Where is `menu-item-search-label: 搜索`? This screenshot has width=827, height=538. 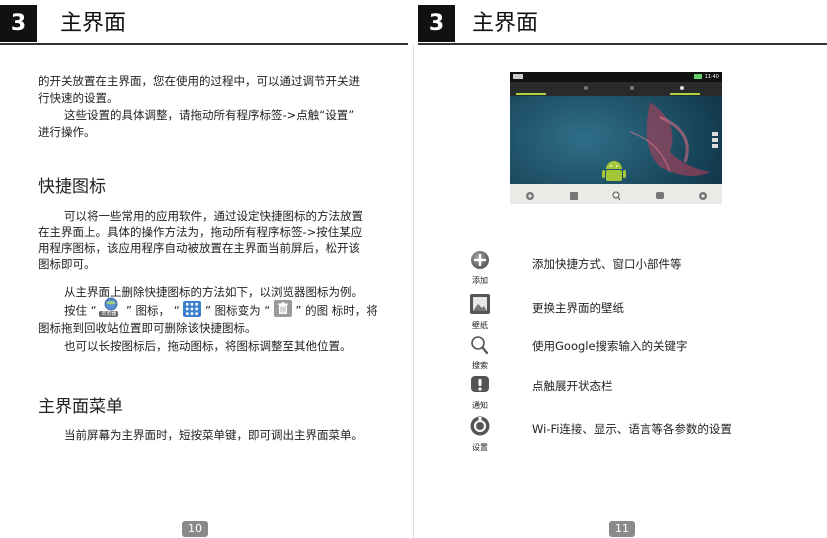
menu-item-search-label: 搜索 is located at coordinates (480, 365).